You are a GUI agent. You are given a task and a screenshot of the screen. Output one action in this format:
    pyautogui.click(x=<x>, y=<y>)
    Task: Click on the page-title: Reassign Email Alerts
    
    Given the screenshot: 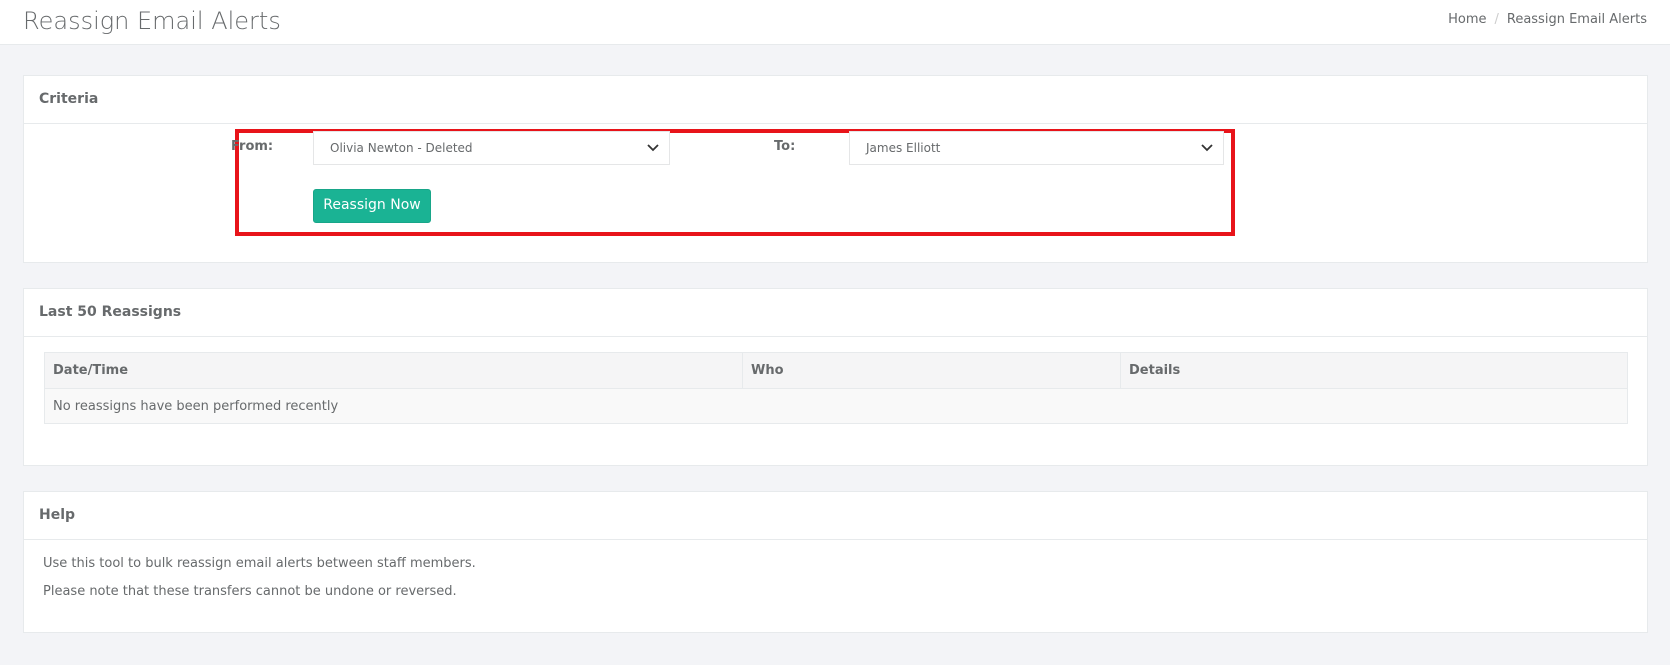 What is the action you would take?
    pyautogui.click(x=152, y=21)
    